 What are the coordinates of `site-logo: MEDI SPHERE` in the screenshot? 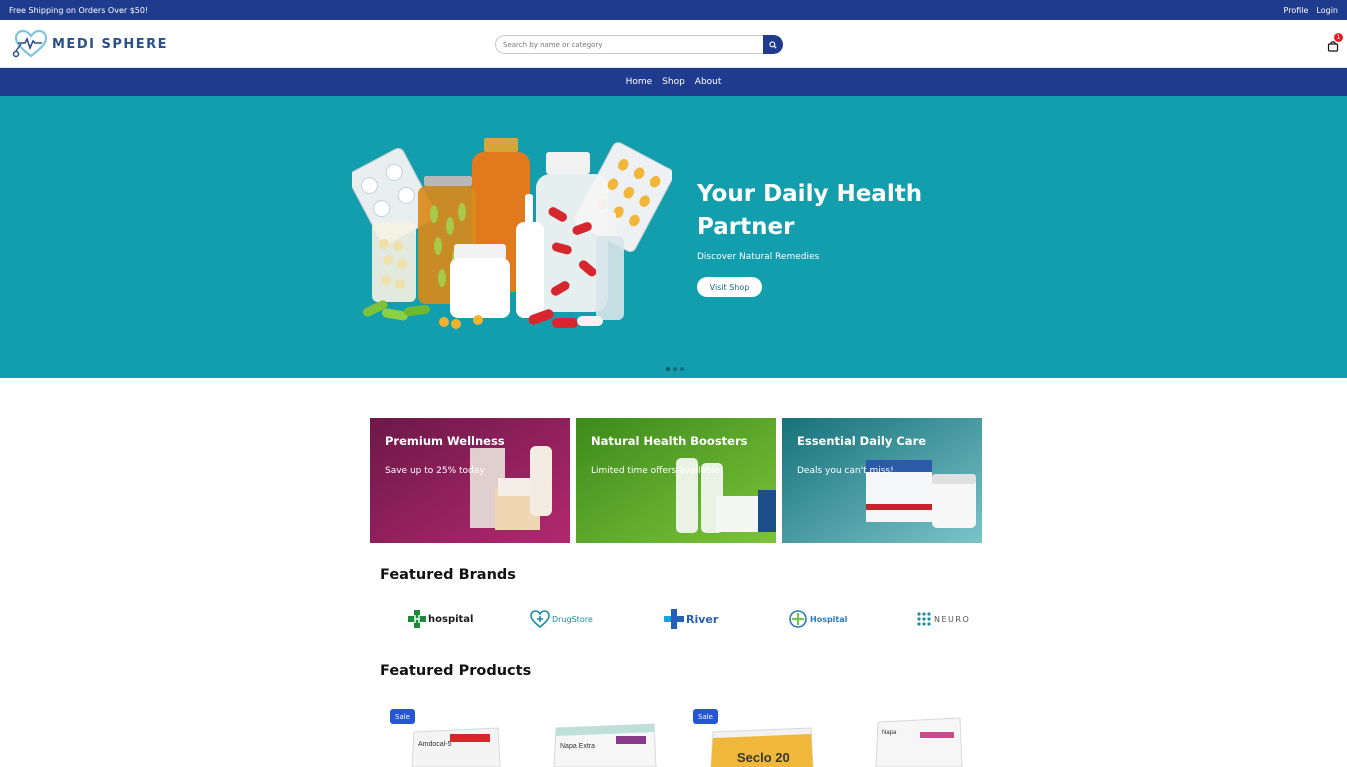 It's located at (90, 44).